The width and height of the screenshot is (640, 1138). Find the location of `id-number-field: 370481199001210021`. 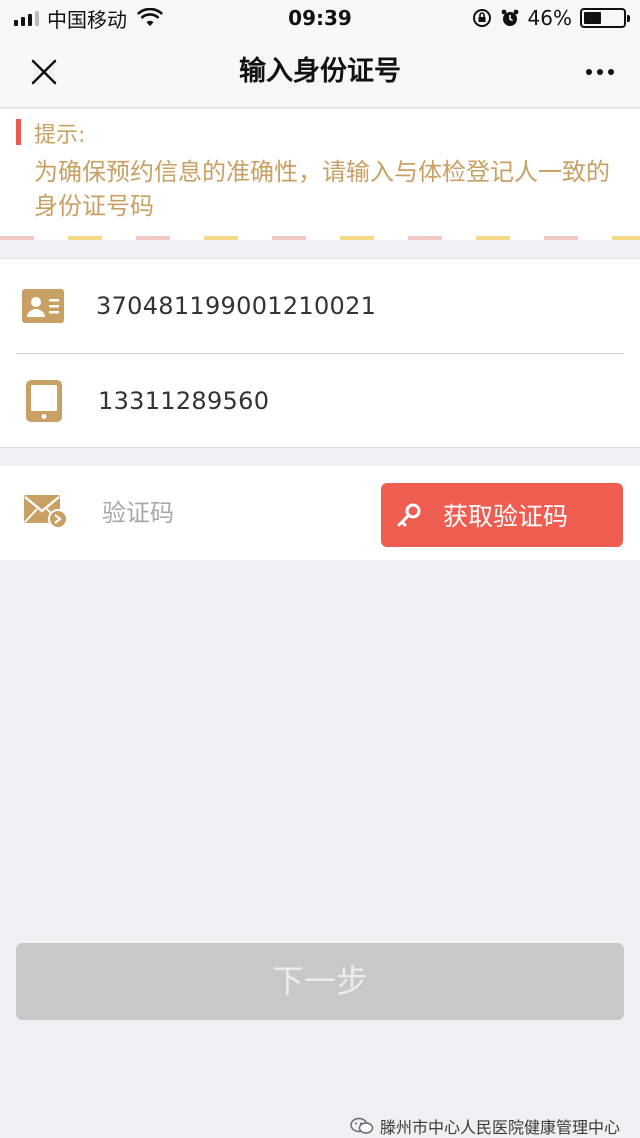

id-number-field: 370481199001210021 is located at coordinates (236, 306).